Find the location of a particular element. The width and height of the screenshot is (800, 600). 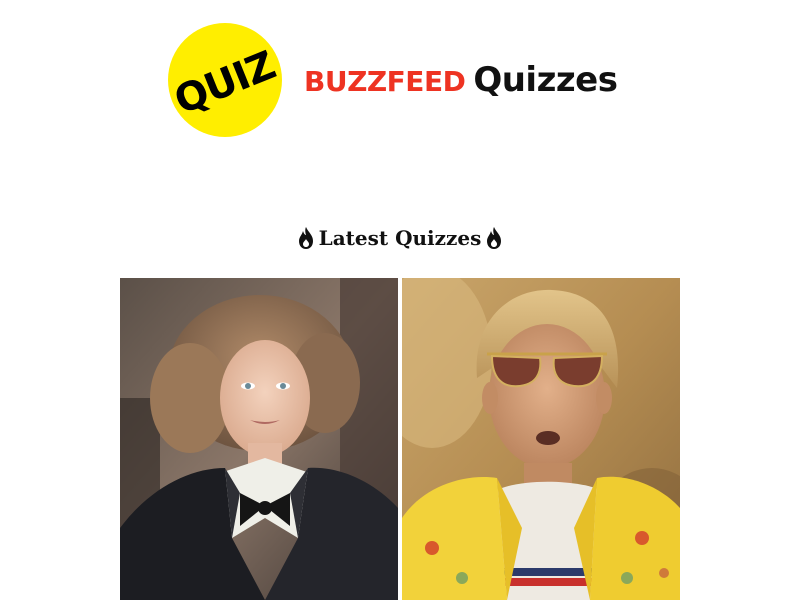

latest-quizzes-title: Latest Quizzes is located at coordinates (400, 238).